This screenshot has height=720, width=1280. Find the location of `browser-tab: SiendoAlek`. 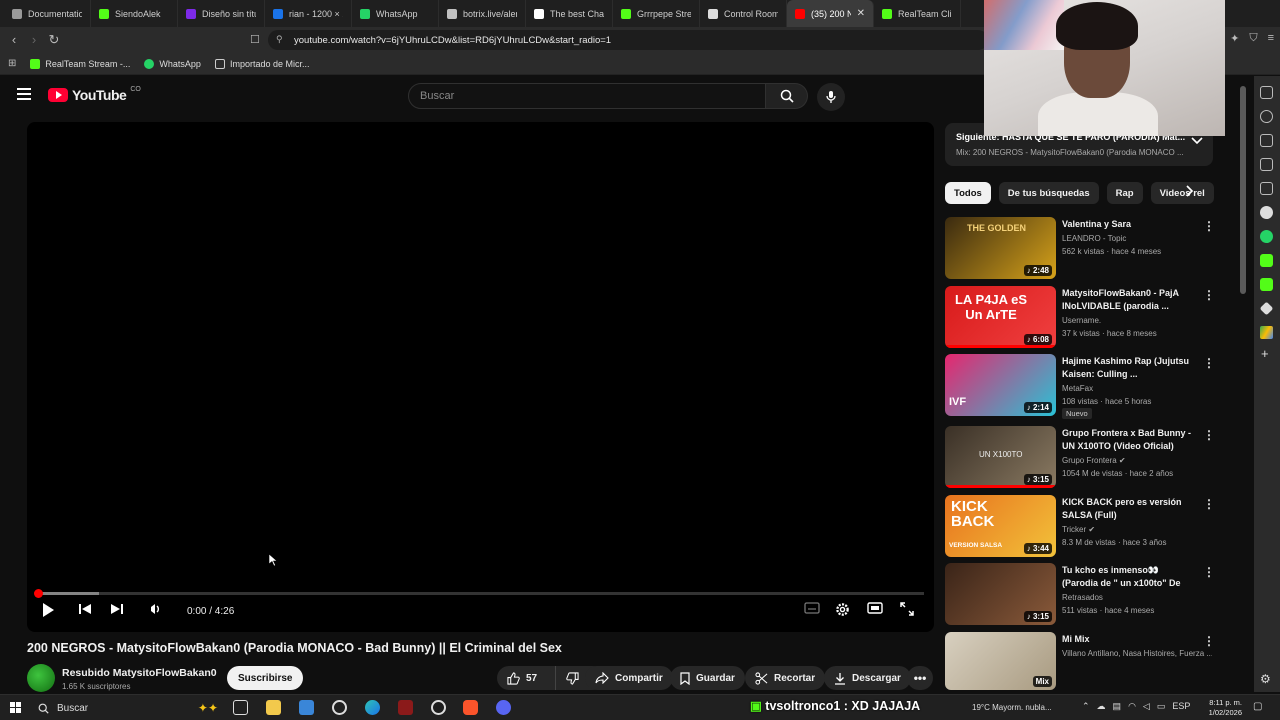

browser-tab: SiendoAlek is located at coordinates (134, 13).